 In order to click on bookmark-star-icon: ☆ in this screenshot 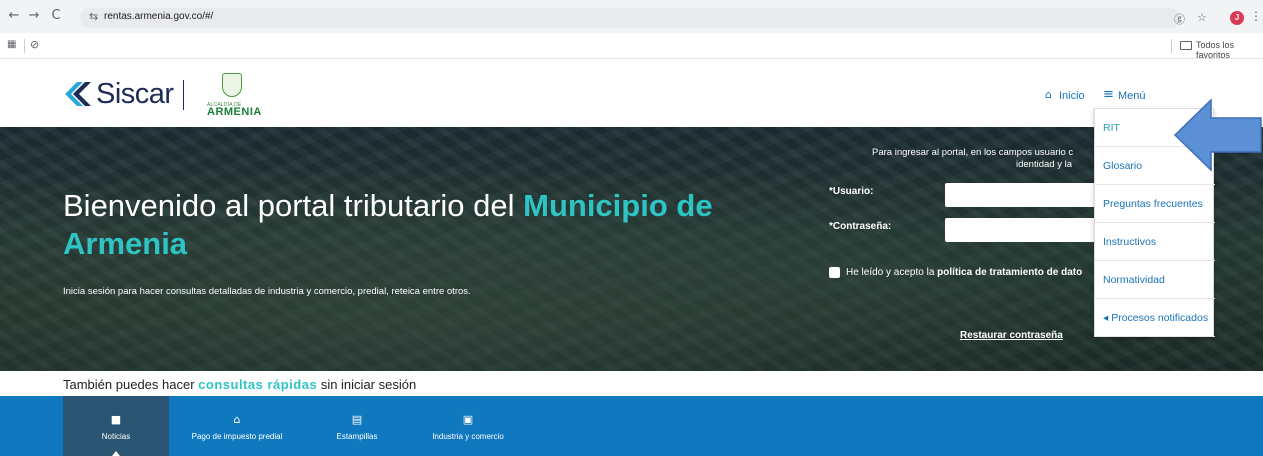, I will do `click(1202, 17)`.